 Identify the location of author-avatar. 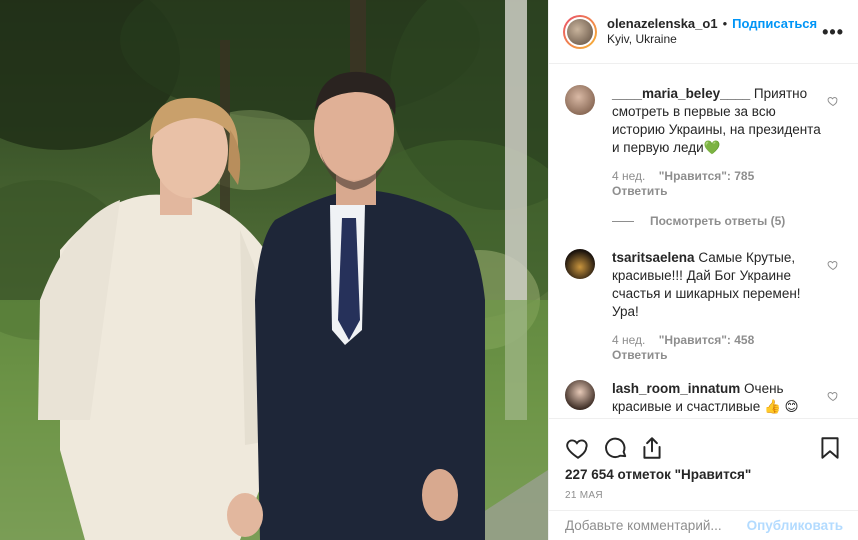
(580, 31).